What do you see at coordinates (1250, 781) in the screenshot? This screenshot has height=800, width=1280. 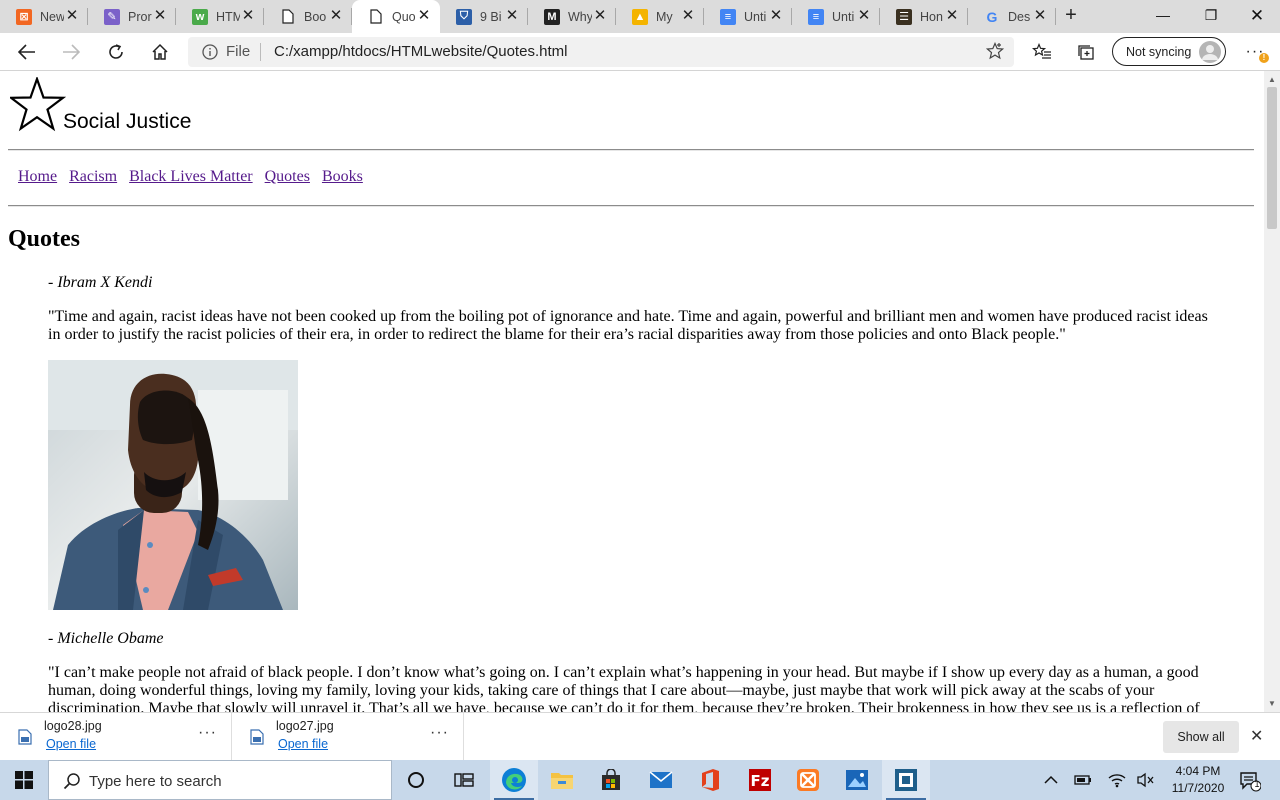 I see `action-center-icon: 1` at bounding box center [1250, 781].